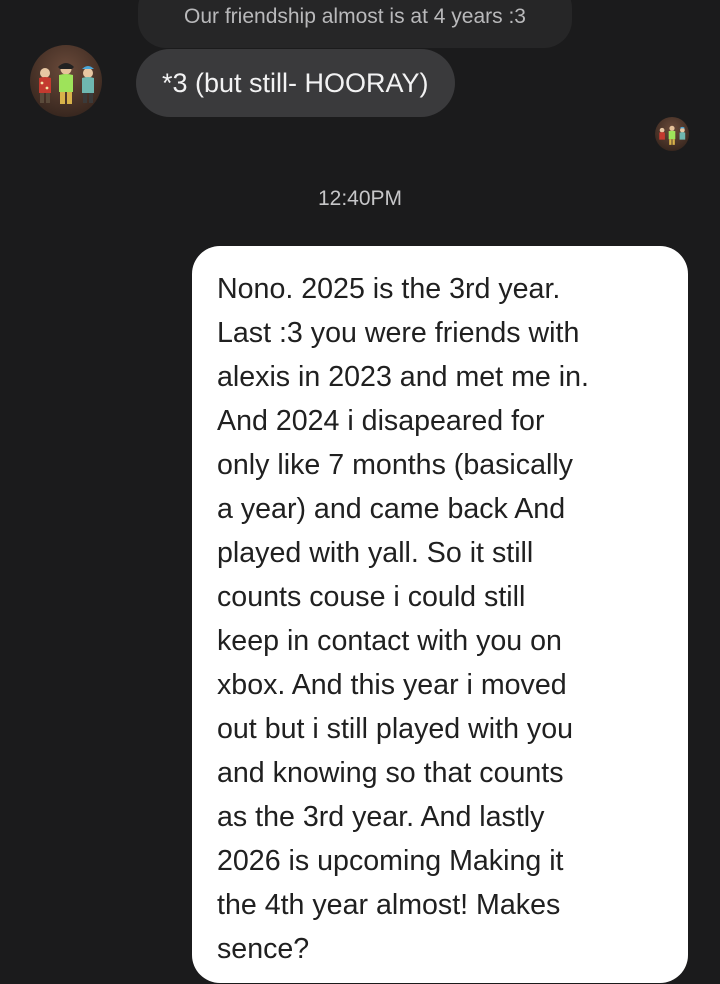 The width and height of the screenshot is (720, 984). Describe the element at coordinates (395, 729) in the screenshot. I see `outgoing-message-line: out but i still played with you` at that location.